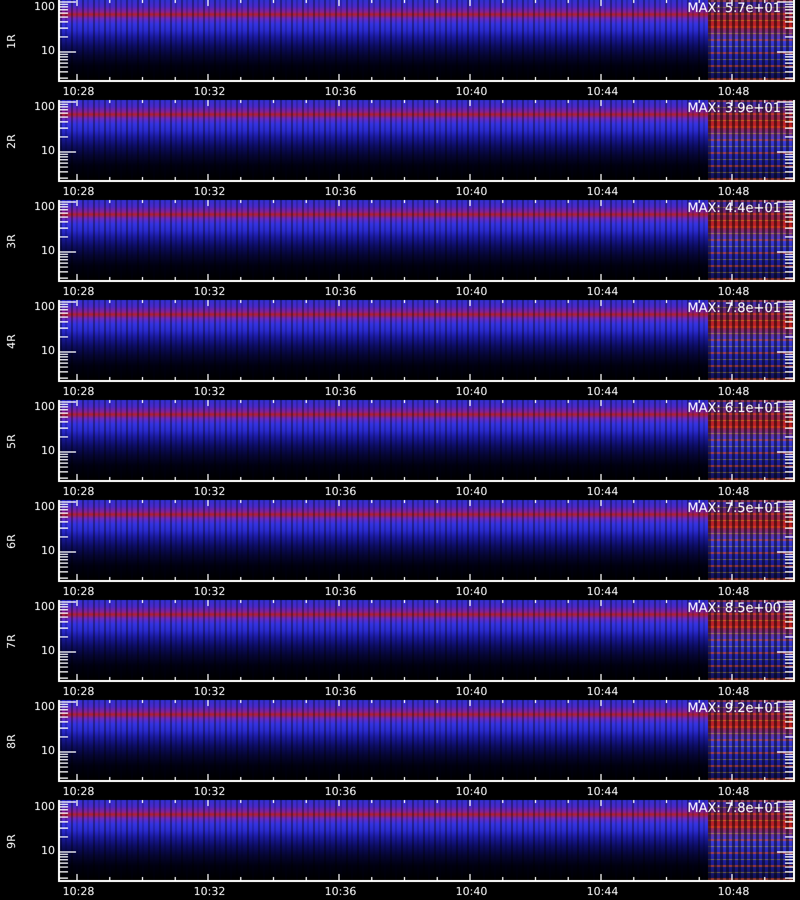 This screenshot has width=800, height=900. What do you see at coordinates (11, 41) in the screenshot?
I see `channel-label: 1R` at bounding box center [11, 41].